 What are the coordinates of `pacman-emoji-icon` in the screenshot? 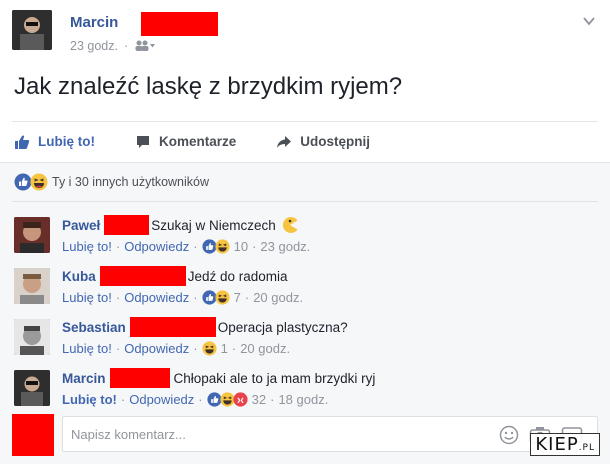 It's located at (290, 225).